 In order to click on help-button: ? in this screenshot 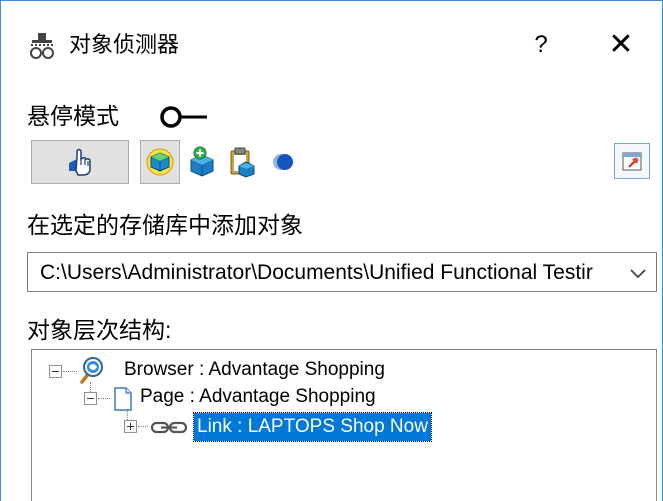, I will do `click(541, 45)`.